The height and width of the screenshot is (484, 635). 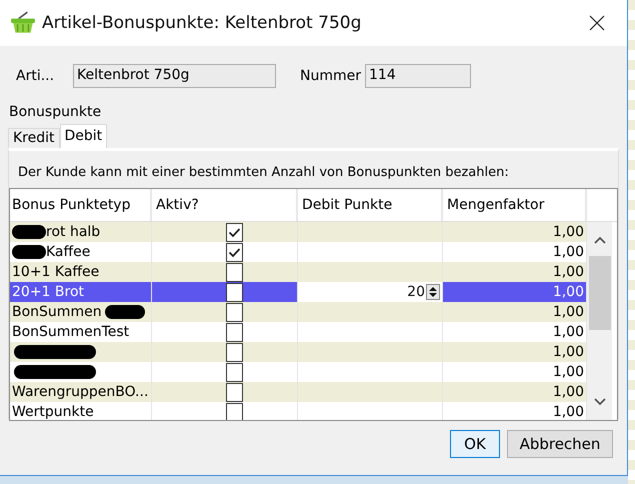 What do you see at coordinates (23, 23) in the screenshot?
I see `basket-icon` at bounding box center [23, 23].